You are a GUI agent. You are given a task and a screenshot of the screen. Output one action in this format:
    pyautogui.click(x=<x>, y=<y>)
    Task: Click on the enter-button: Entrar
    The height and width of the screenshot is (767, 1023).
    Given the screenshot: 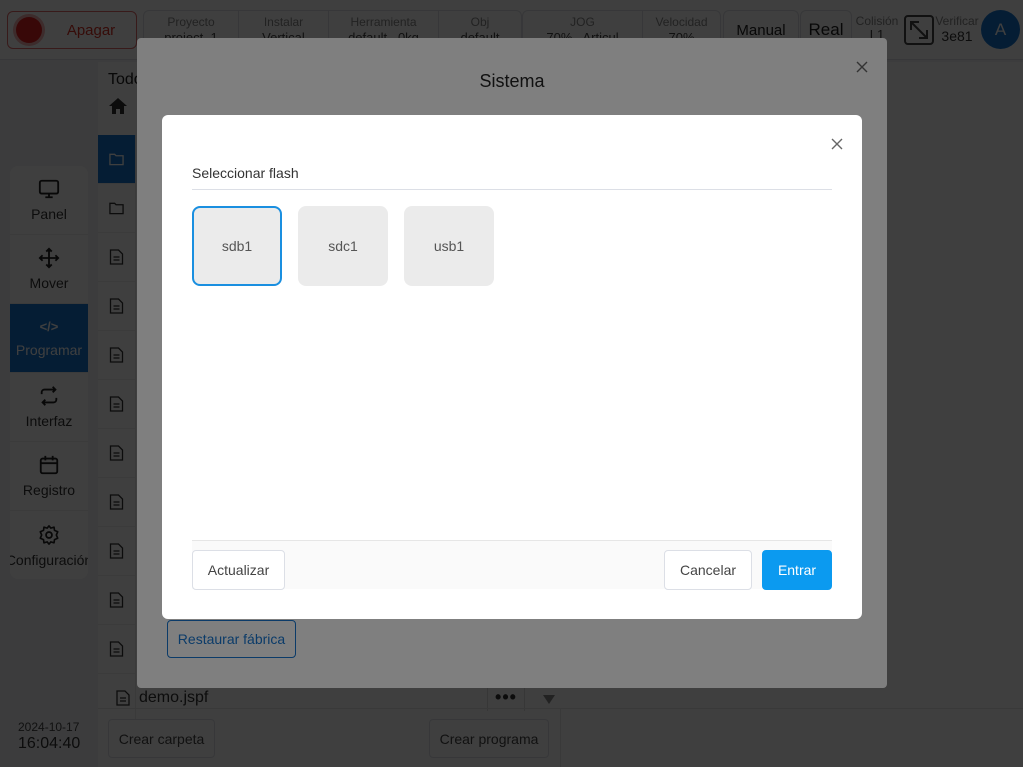 What is the action you would take?
    pyautogui.click(x=797, y=570)
    